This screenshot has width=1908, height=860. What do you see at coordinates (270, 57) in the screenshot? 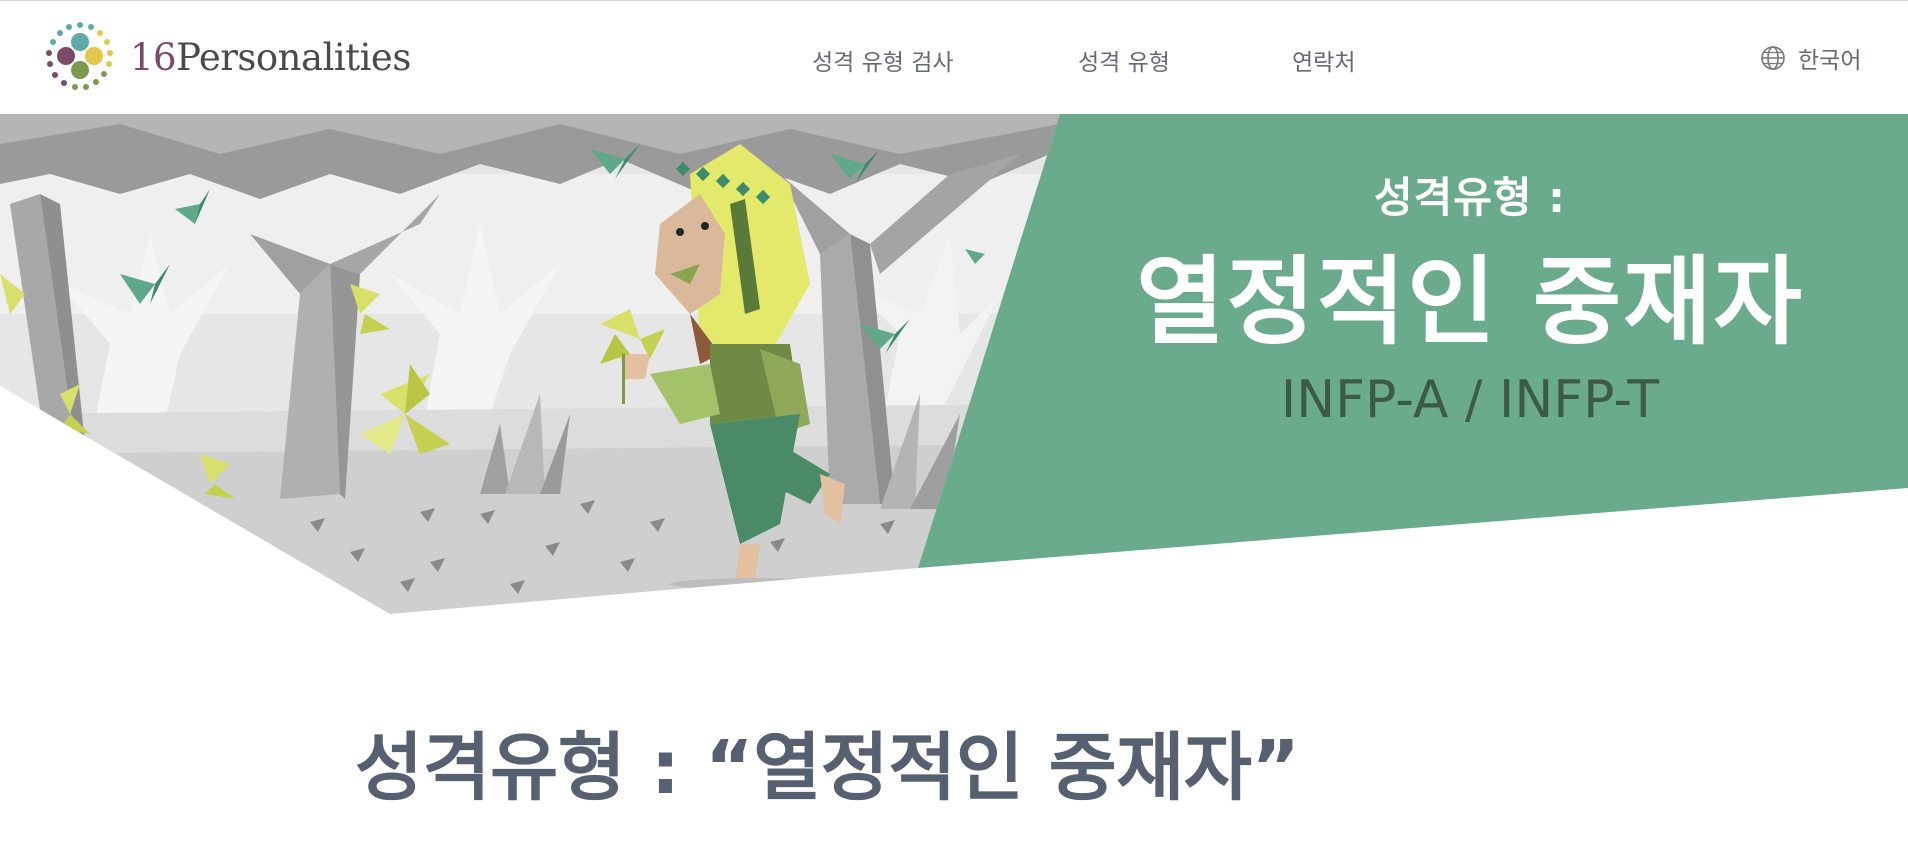
I see `logo-wordmark: 16Personalities` at bounding box center [270, 57].